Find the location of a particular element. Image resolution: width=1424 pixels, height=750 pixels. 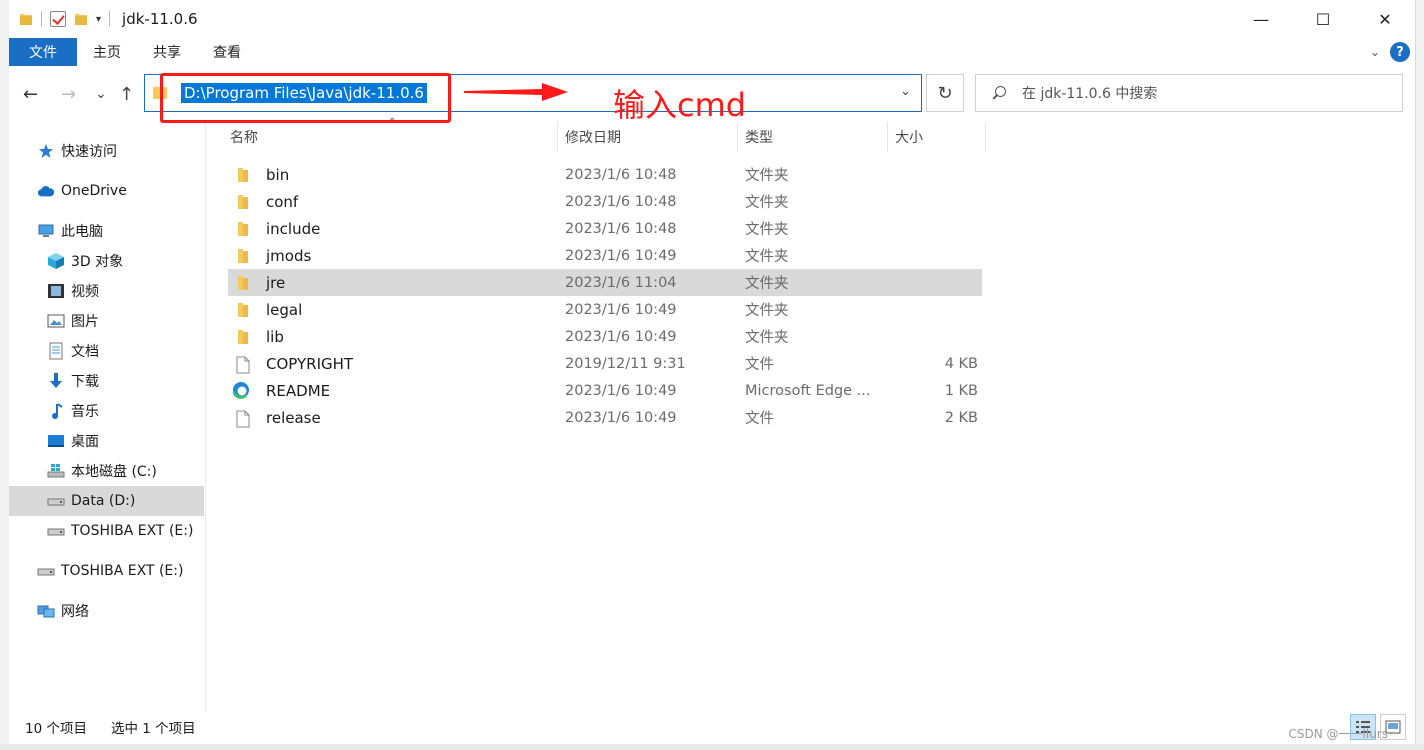

document-icon is located at coordinates (56, 351).